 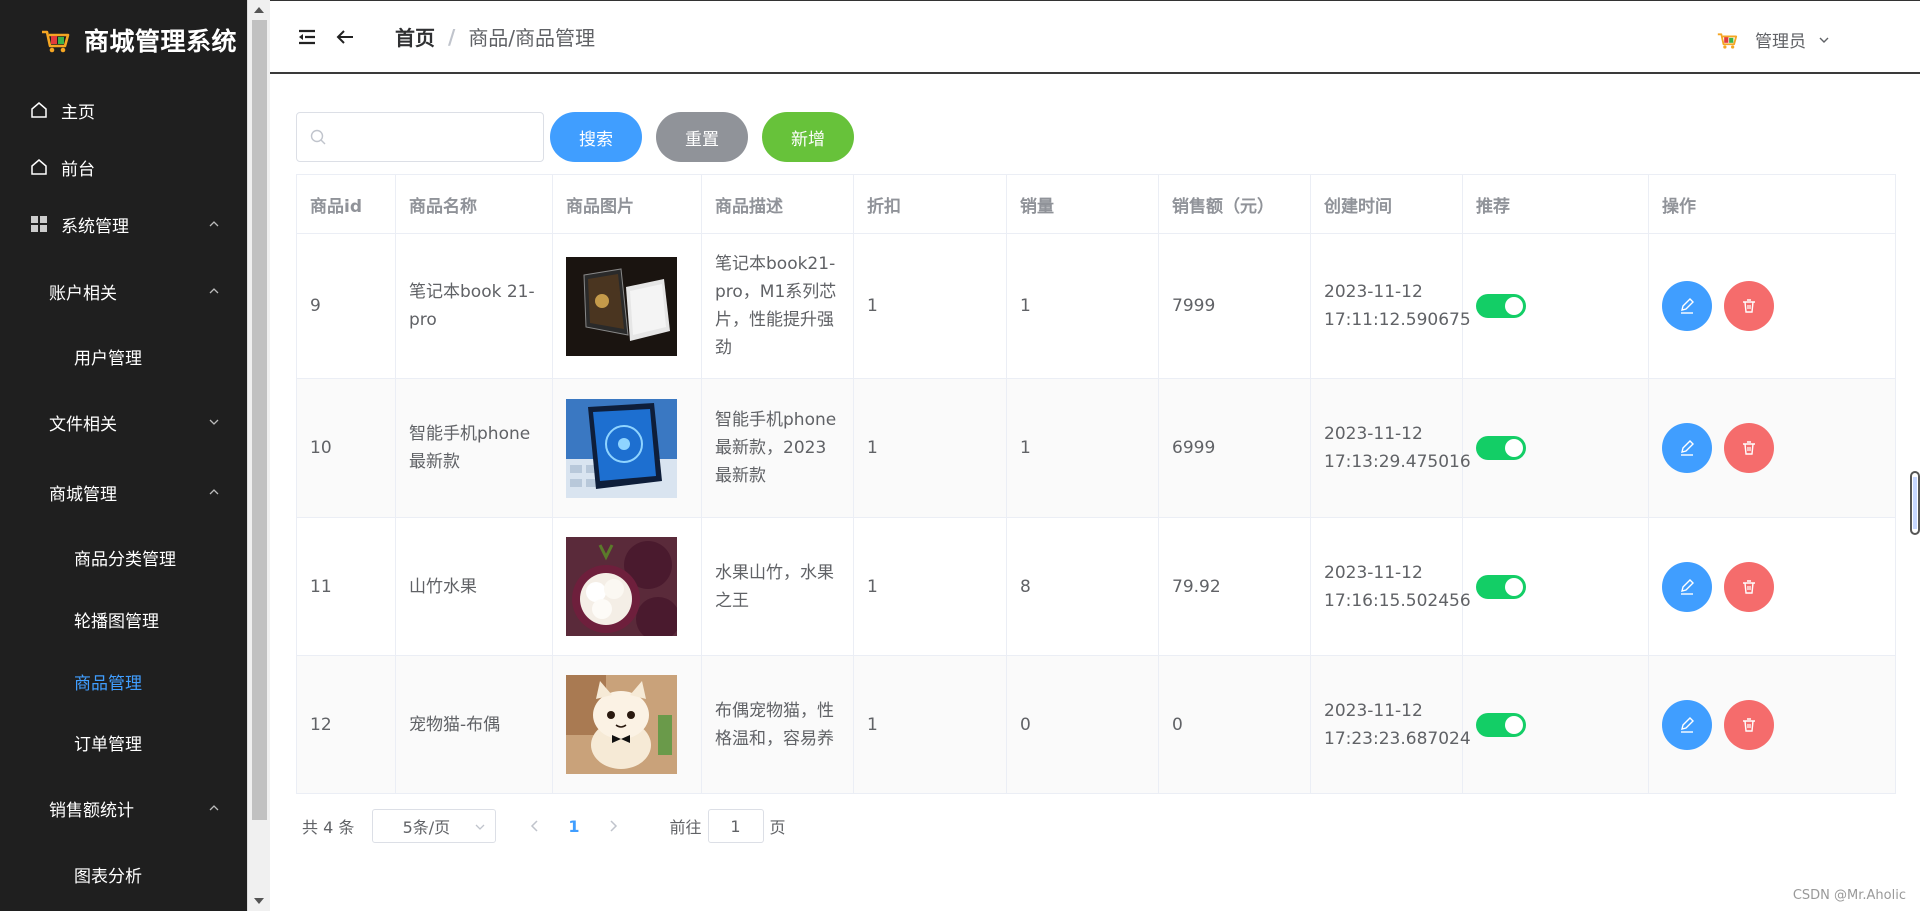 What do you see at coordinates (123, 224) in the screenshot?
I see `sidebar-item-system: 系统管理` at bounding box center [123, 224].